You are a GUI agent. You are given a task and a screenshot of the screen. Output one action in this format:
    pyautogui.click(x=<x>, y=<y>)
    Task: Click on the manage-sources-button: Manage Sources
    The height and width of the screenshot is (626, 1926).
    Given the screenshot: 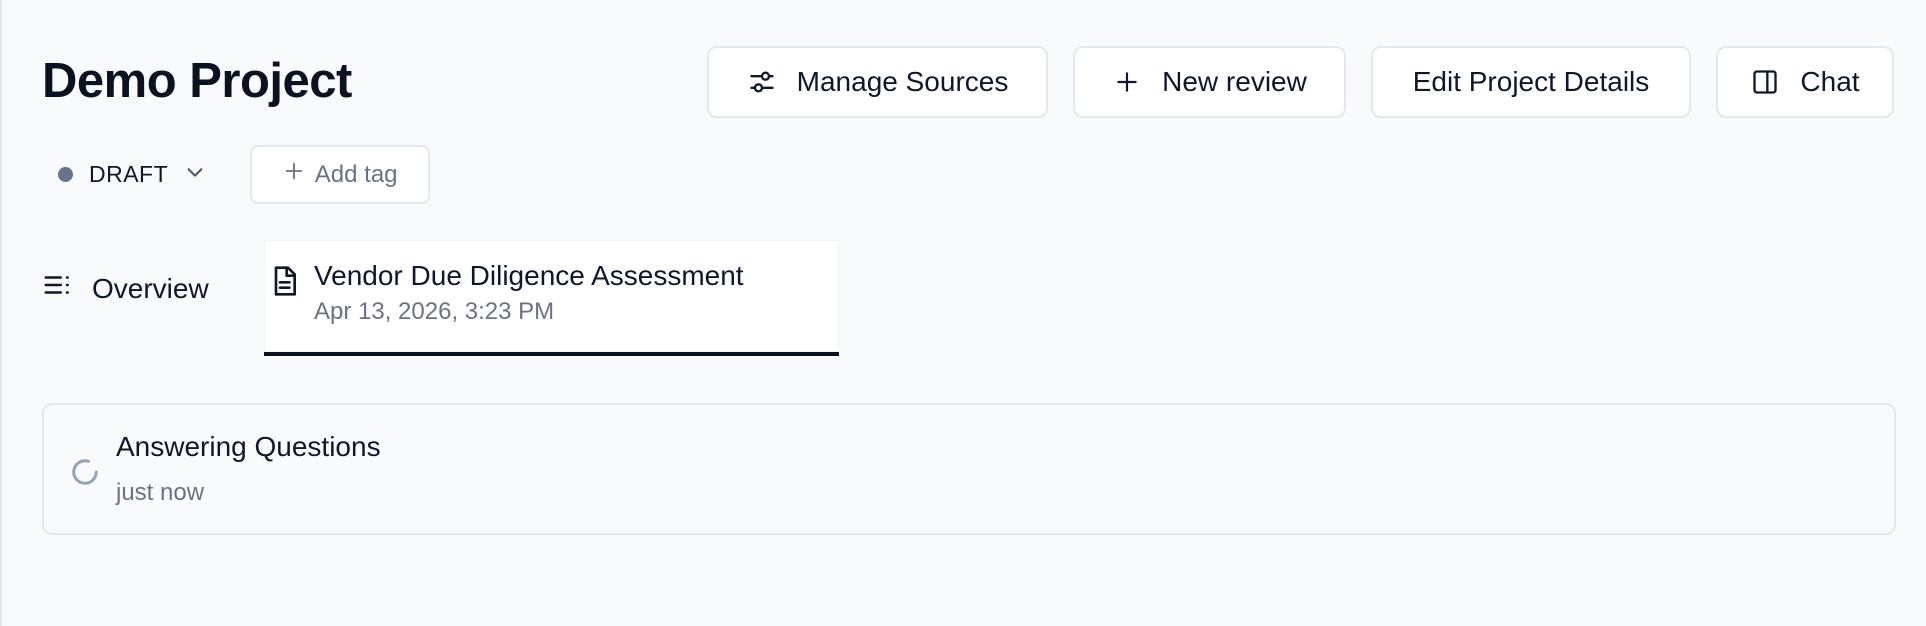 What is the action you would take?
    pyautogui.click(x=877, y=82)
    